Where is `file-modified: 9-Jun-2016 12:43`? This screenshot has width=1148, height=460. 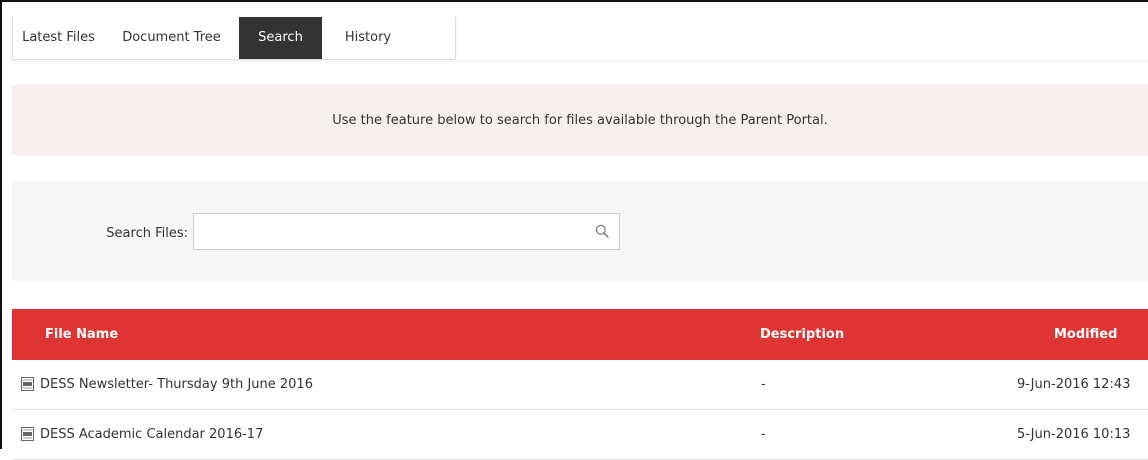
file-modified: 9-Jun-2016 12:43 is located at coordinates (1074, 384).